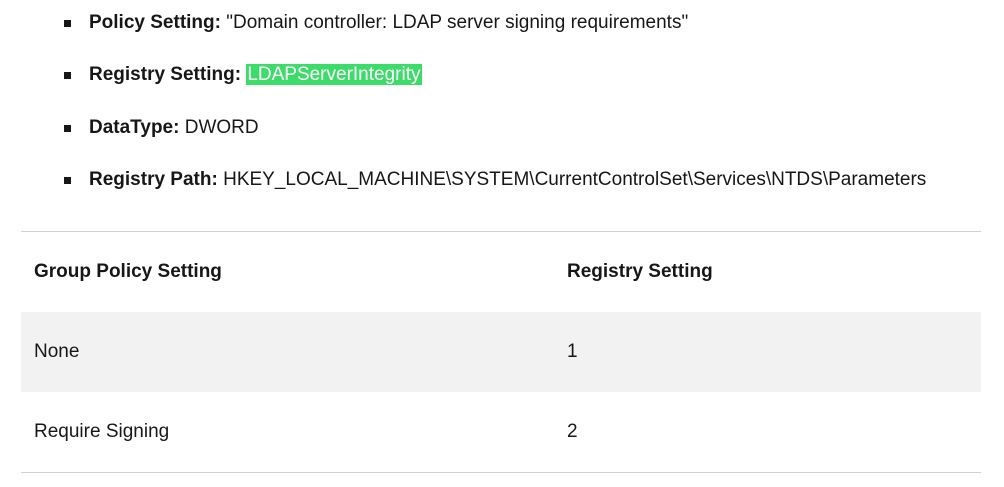  What do you see at coordinates (57, 351) in the screenshot?
I see `table-cell: None` at bounding box center [57, 351].